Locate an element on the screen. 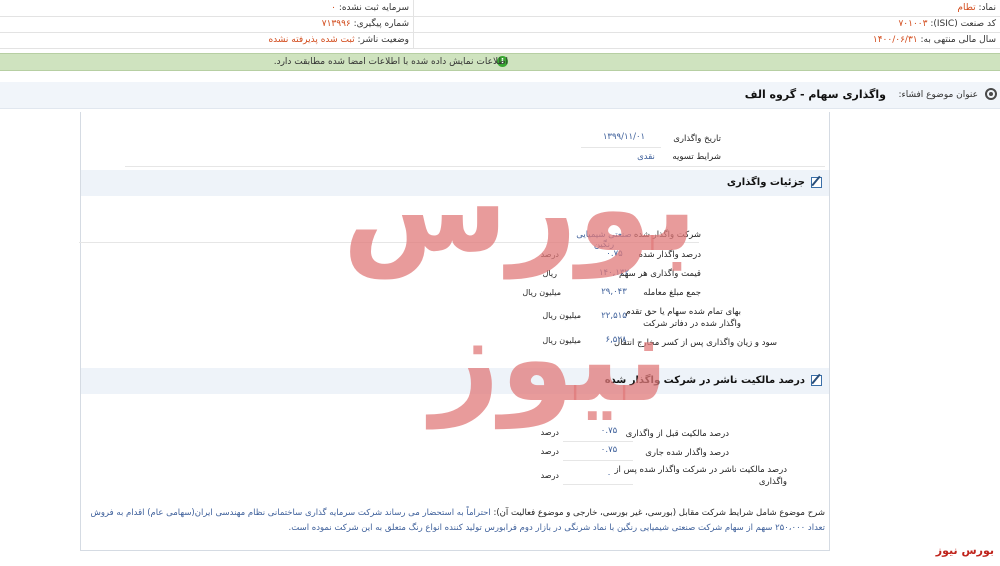 The height and width of the screenshot is (566, 1000). fiscal-cell: سال مالی منتهی به: ۱۴۰۰/۰۶/۳۱ is located at coordinates (706, 40).